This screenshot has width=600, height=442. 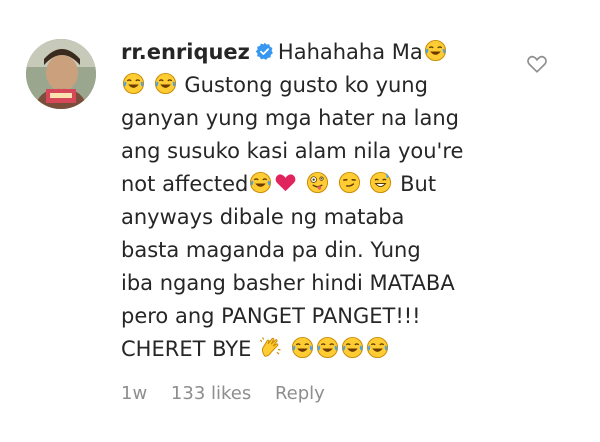 I want to click on reply-button: Reply, so click(x=300, y=393).